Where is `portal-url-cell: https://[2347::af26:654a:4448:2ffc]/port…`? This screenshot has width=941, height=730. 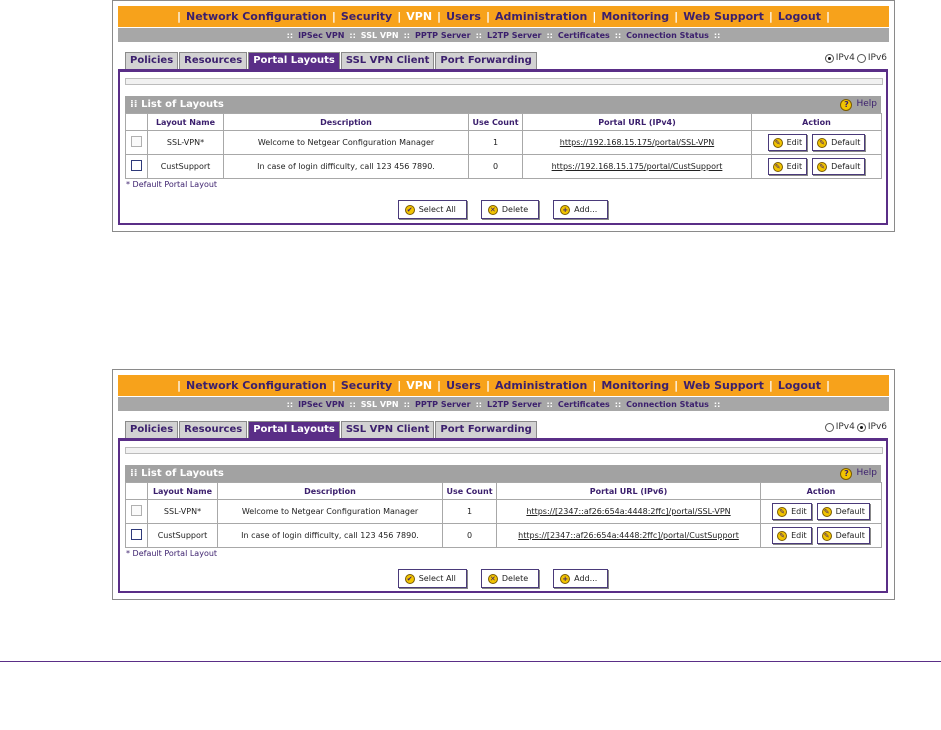
portal-url-cell: https://[2347::af26:654a:4448:2ffc]/port… is located at coordinates (628, 535).